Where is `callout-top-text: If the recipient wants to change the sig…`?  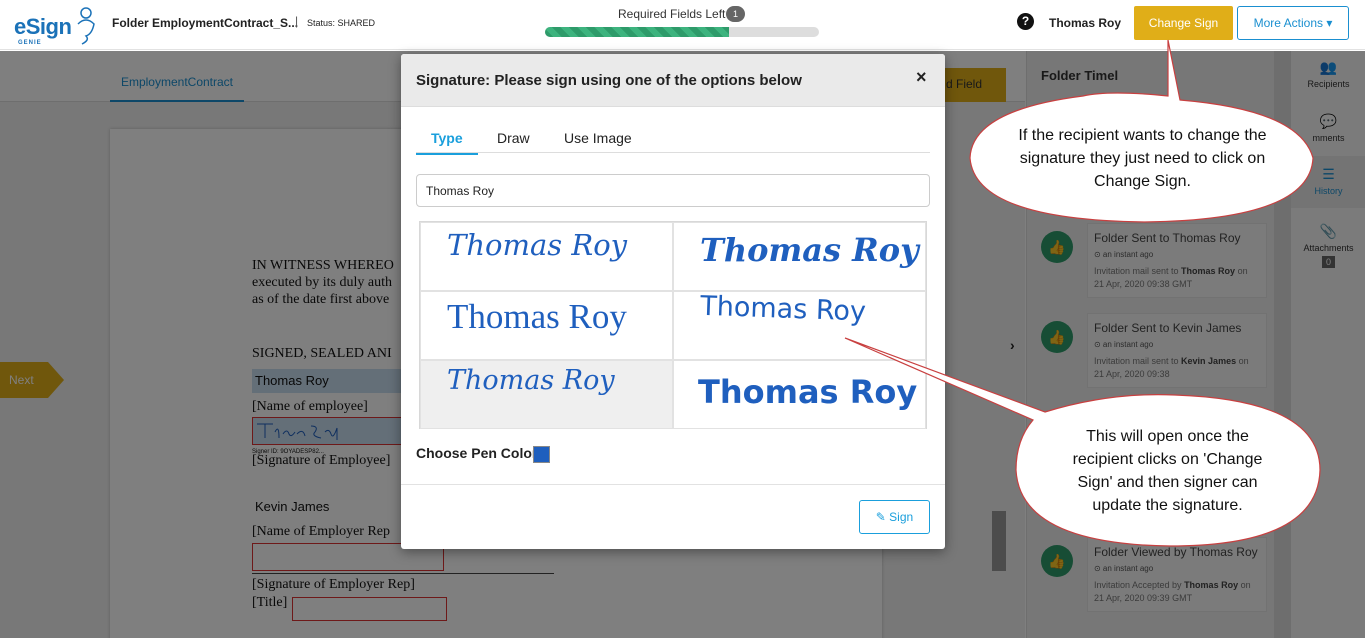
callout-top-text: If the recipient wants to change the sig… is located at coordinates (1142, 158).